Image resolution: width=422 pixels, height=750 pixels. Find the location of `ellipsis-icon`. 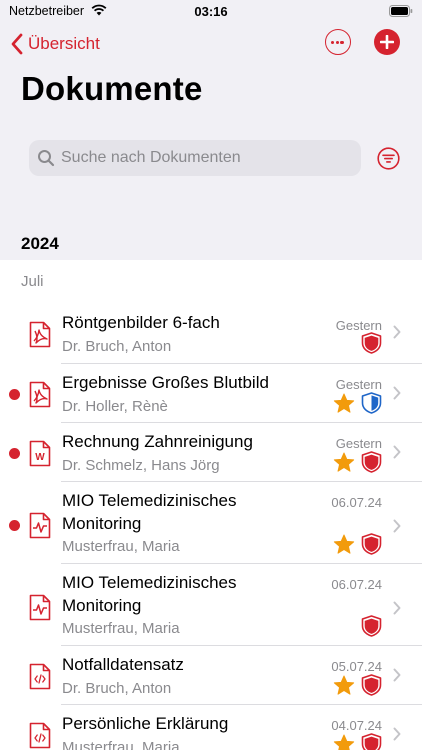

ellipsis-icon is located at coordinates (333, 42).